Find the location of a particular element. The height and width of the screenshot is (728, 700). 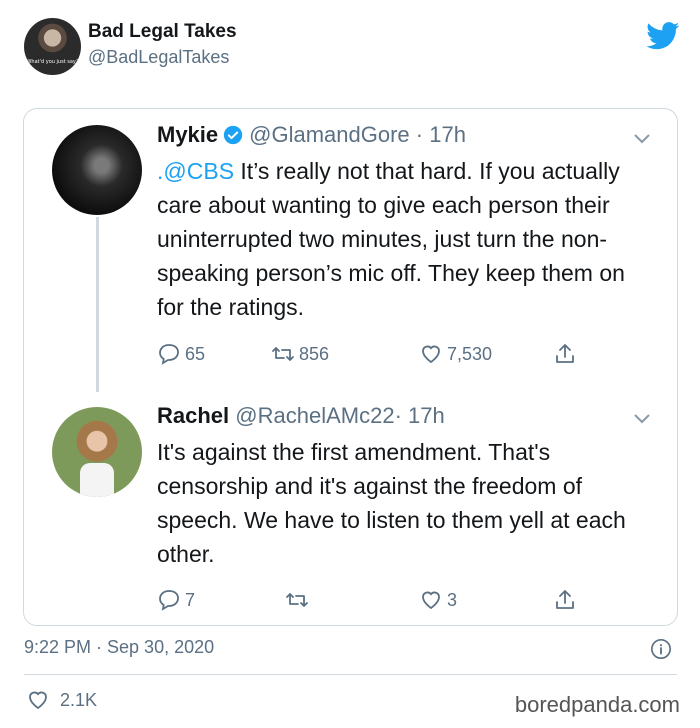

cbs-mention-link: .@CBS is located at coordinates (195, 171).